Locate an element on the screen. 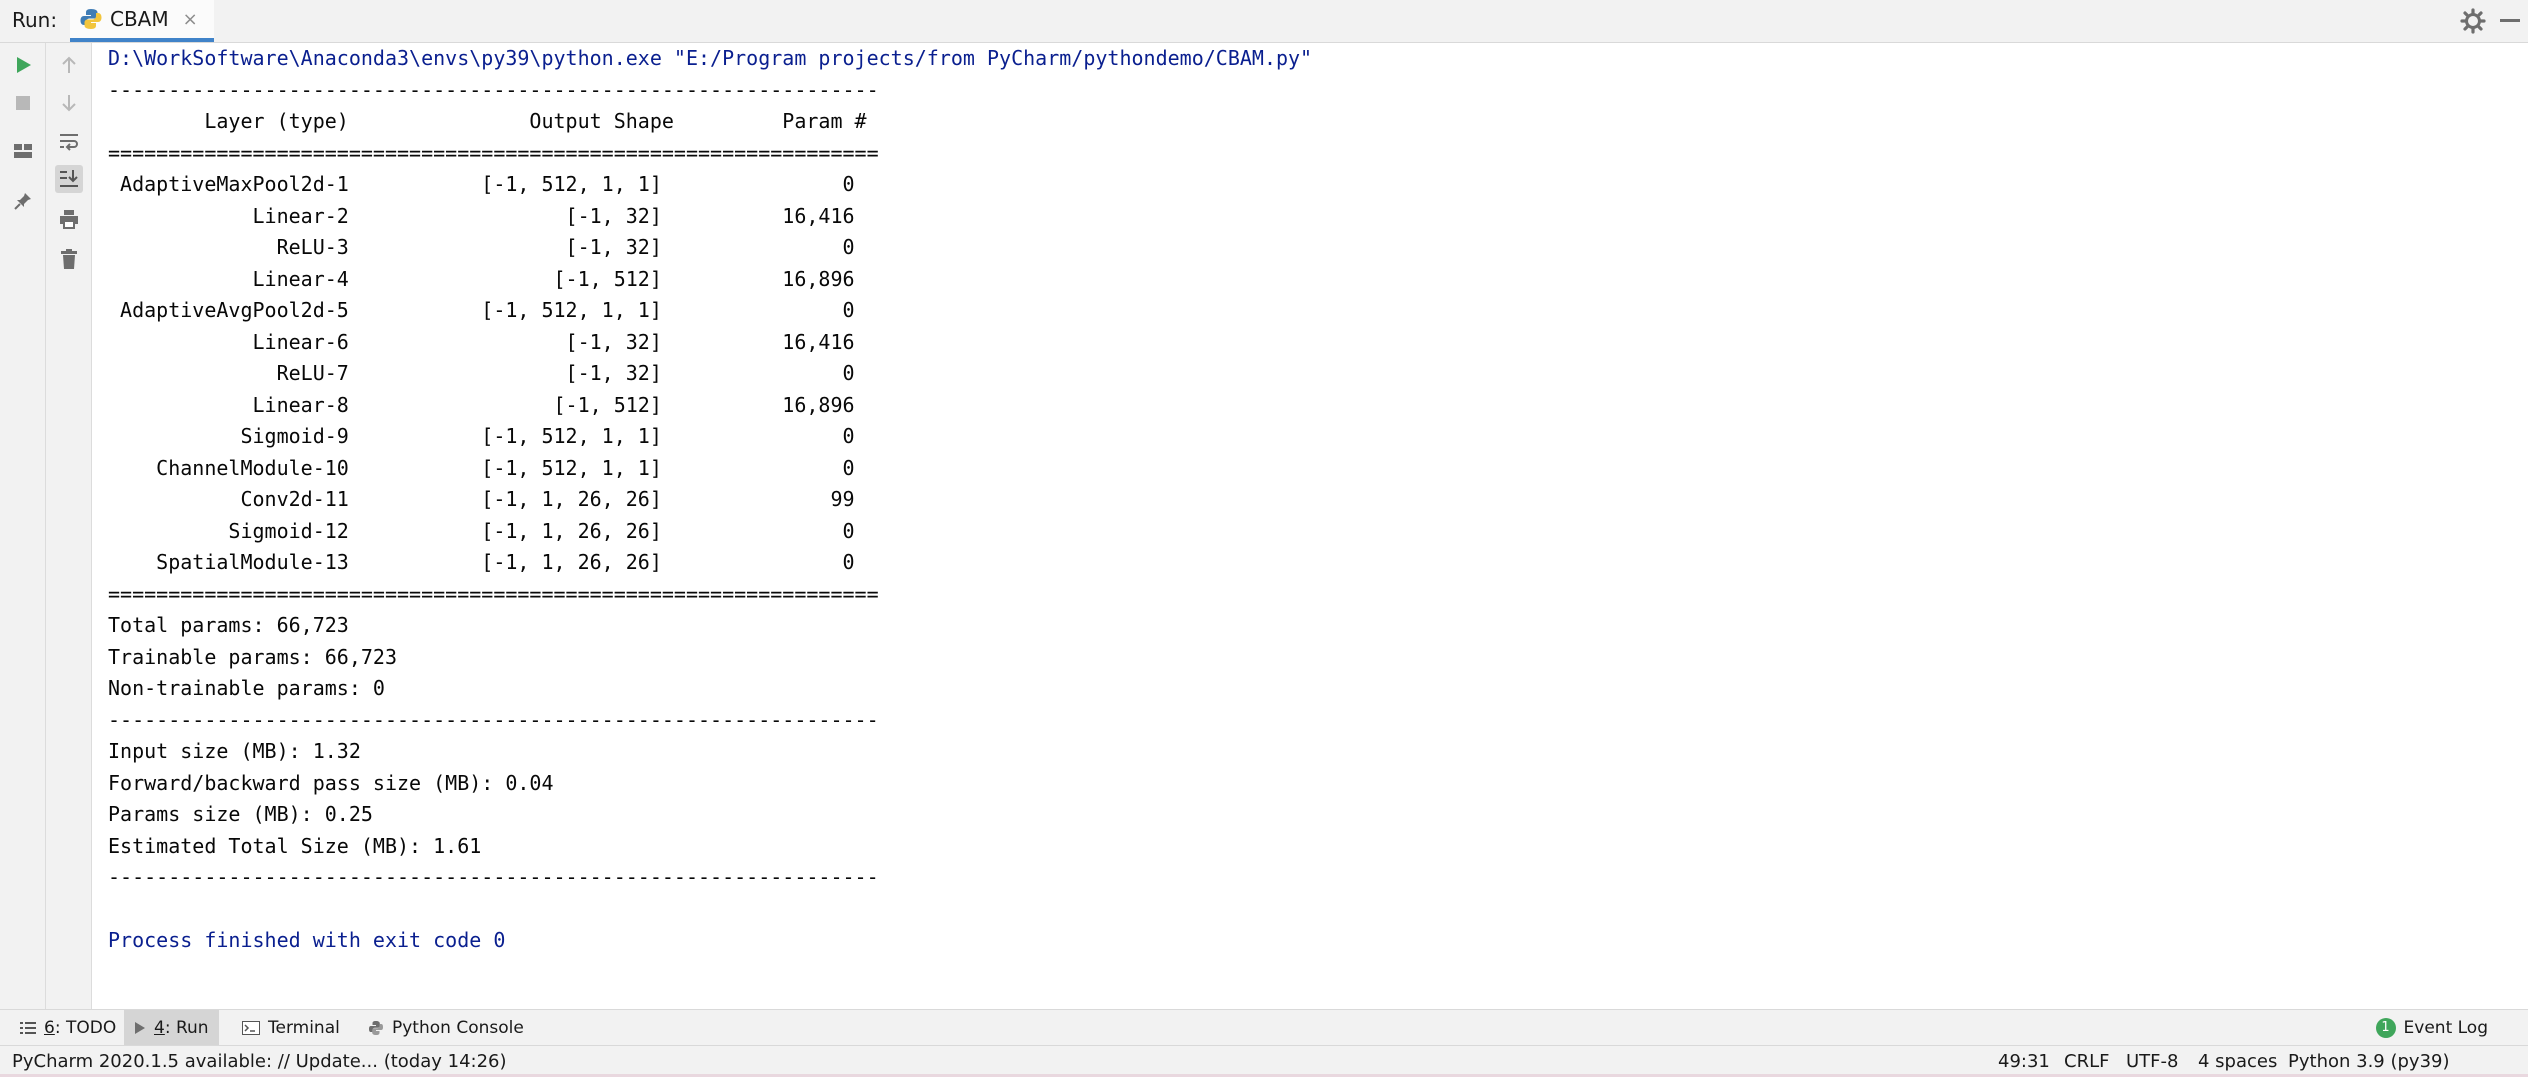 This screenshot has height=1077, width=2528. up-trace-button is located at coordinates (69, 65).